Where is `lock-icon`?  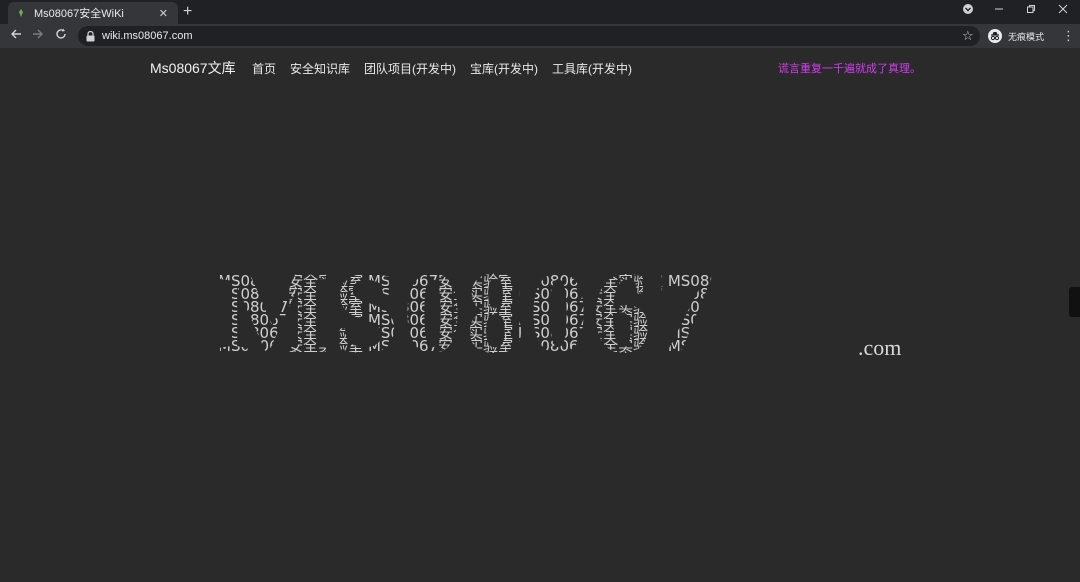 lock-icon is located at coordinates (91, 36).